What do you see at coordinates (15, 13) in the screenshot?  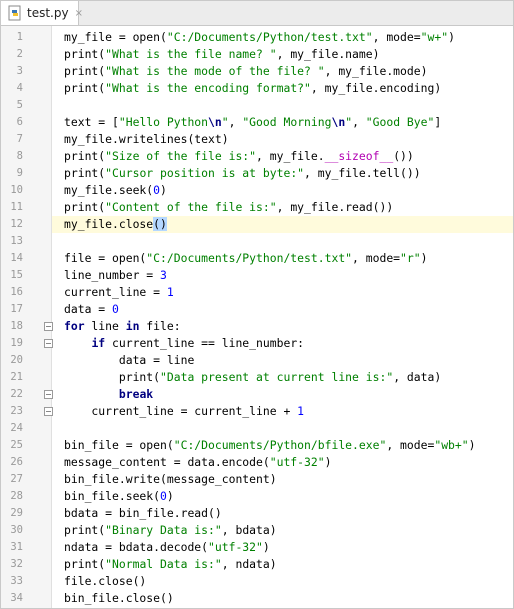 I see `python-file-icon` at bounding box center [15, 13].